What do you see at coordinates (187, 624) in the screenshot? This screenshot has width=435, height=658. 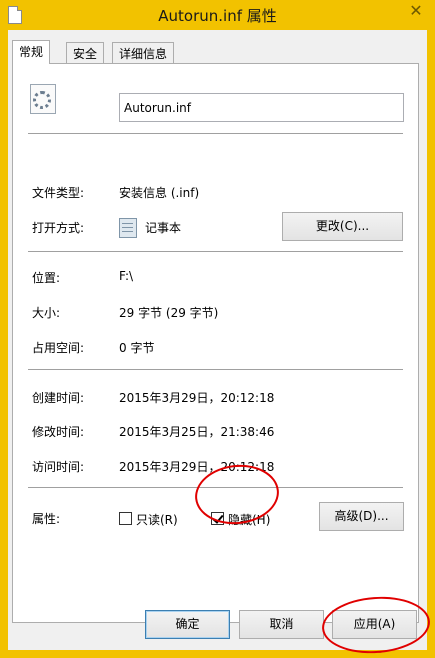 I see `ok-button: 确定` at bounding box center [187, 624].